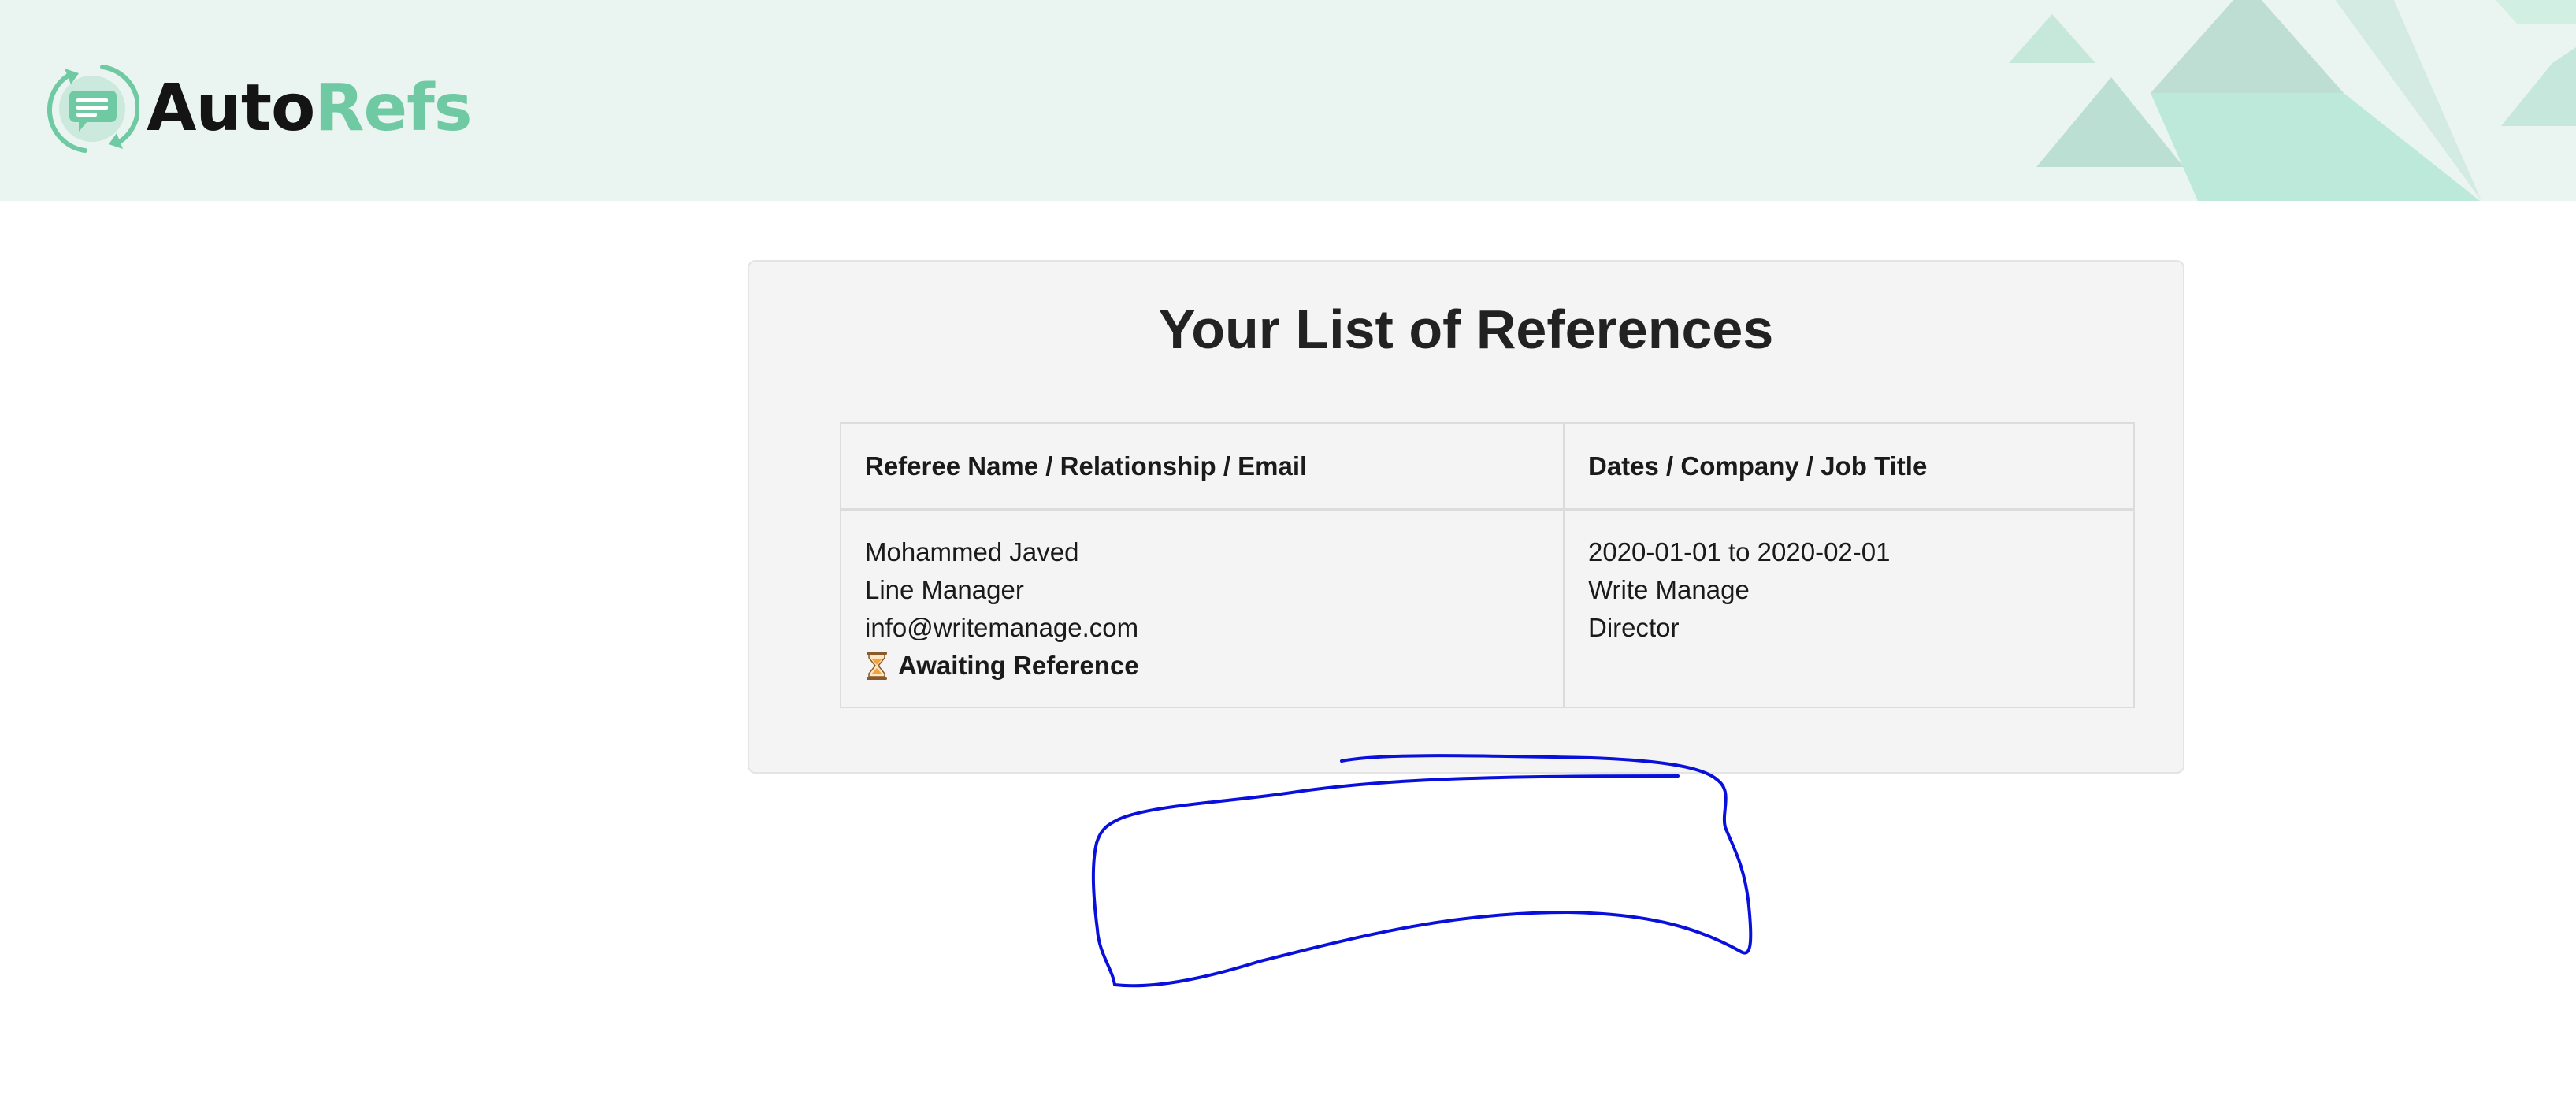 The image size is (2576, 1110). What do you see at coordinates (1002, 627) in the screenshot?
I see `referee-email: info@writemanage.com` at bounding box center [1002, 627].